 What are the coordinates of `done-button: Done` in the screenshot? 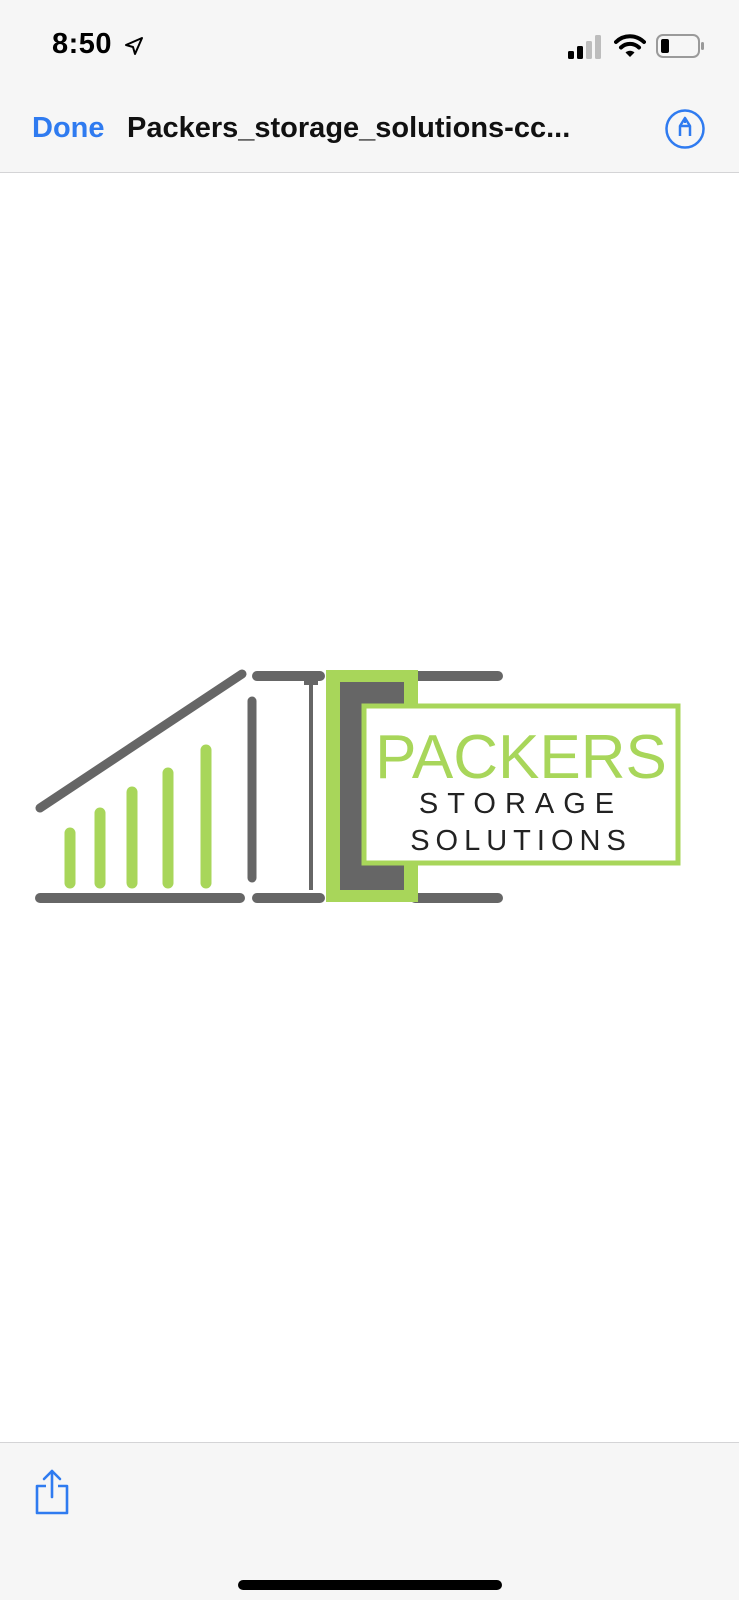 It's located at (68, 128).